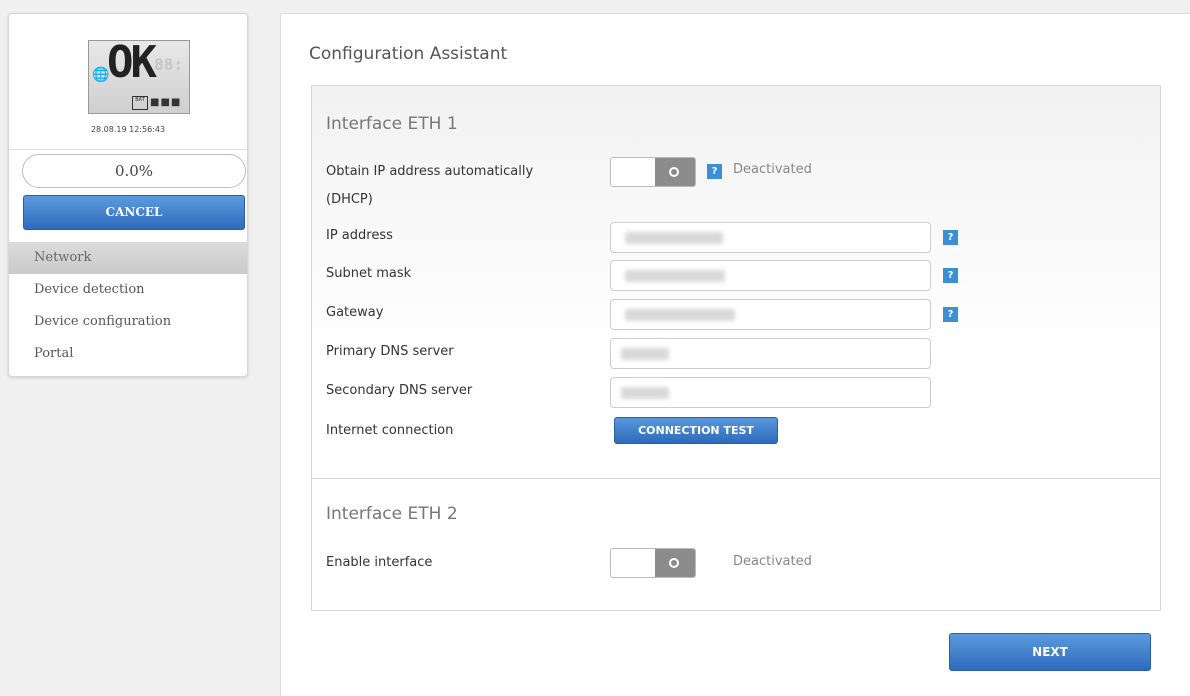 This screenshot has width=1190, height=696. What do you see at coordinates (349, 199) in the screenshot?
I see `dhcp-label-line2: (DHCP)` at bounding box center [349, 199].